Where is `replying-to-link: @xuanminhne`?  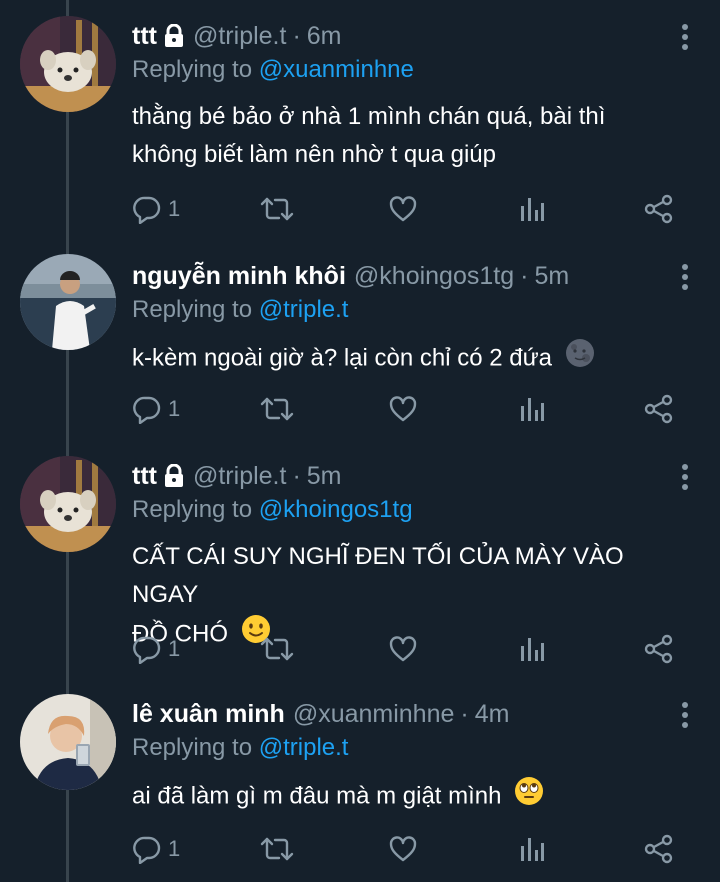
replying-to-link: @xuanminhne is located at coordinates (336, 69).